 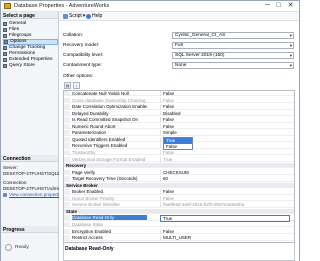 I want to click on property-name: Target Recovery Time (Seconds), so click(x=105, y=179).